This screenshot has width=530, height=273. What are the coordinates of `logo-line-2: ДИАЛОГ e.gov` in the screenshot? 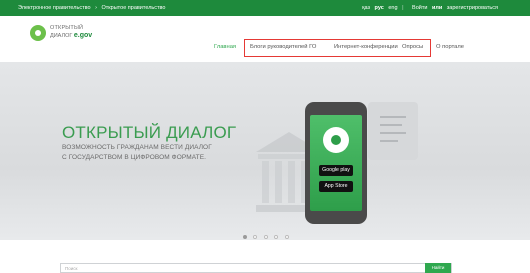 It's located at (71, 35).